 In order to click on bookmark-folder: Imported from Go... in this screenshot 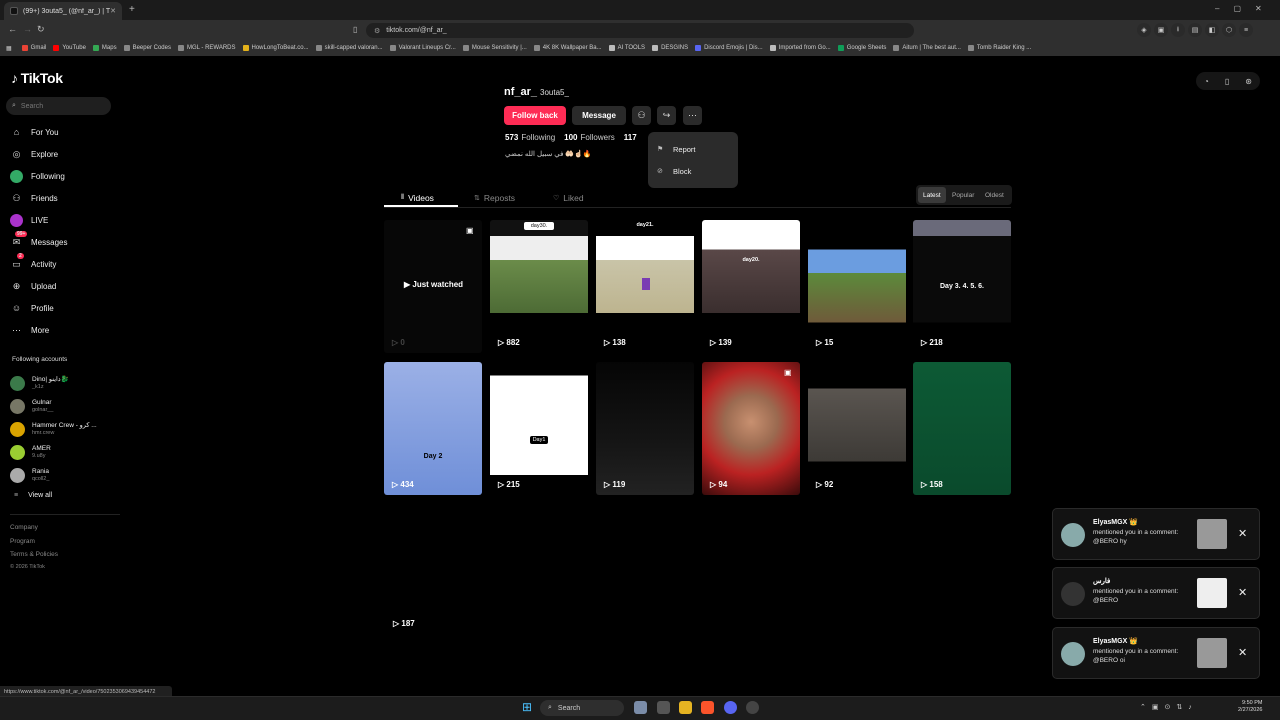, I will do `click(800, 48)`.